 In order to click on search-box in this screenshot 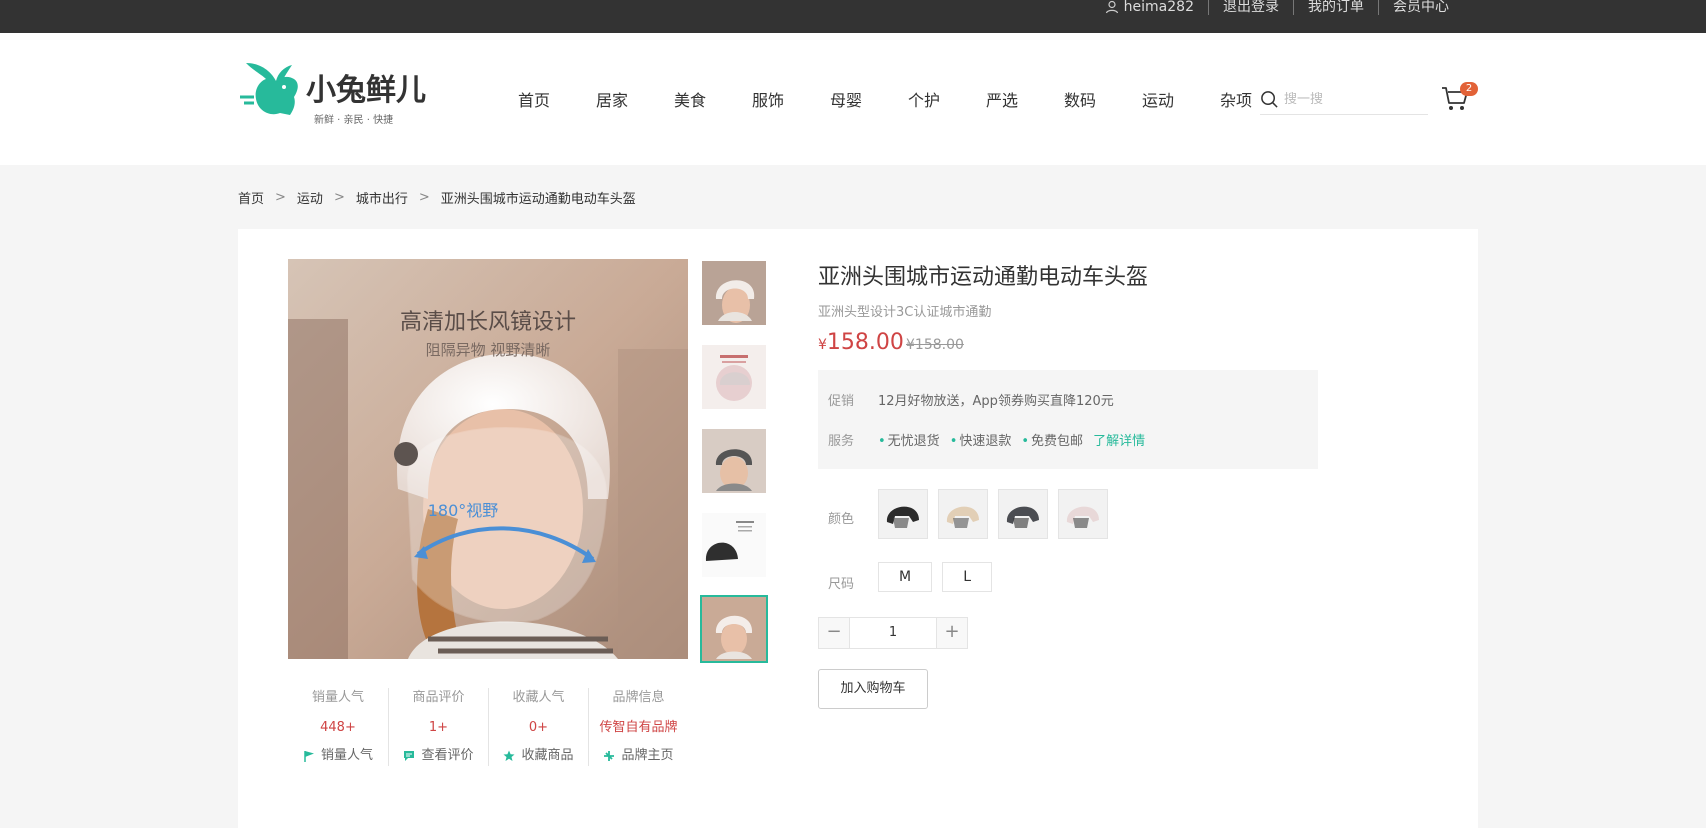, I will do `click(1344, 100)`.